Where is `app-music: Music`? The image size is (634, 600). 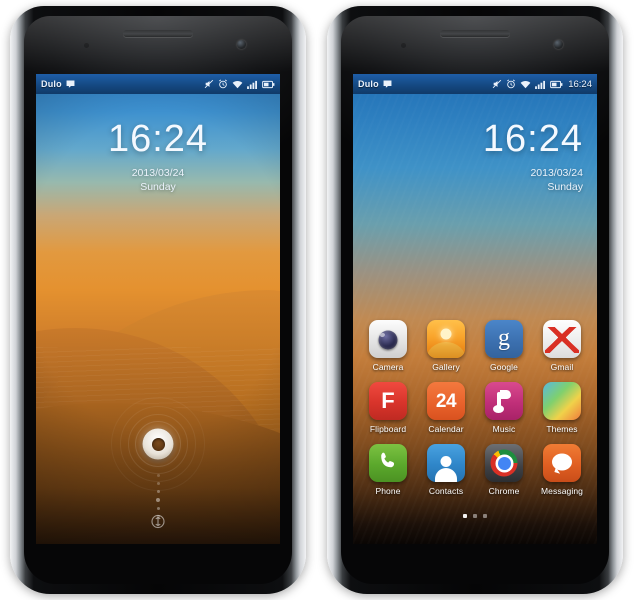
app-music: Music is located at coordinates (504, 408).